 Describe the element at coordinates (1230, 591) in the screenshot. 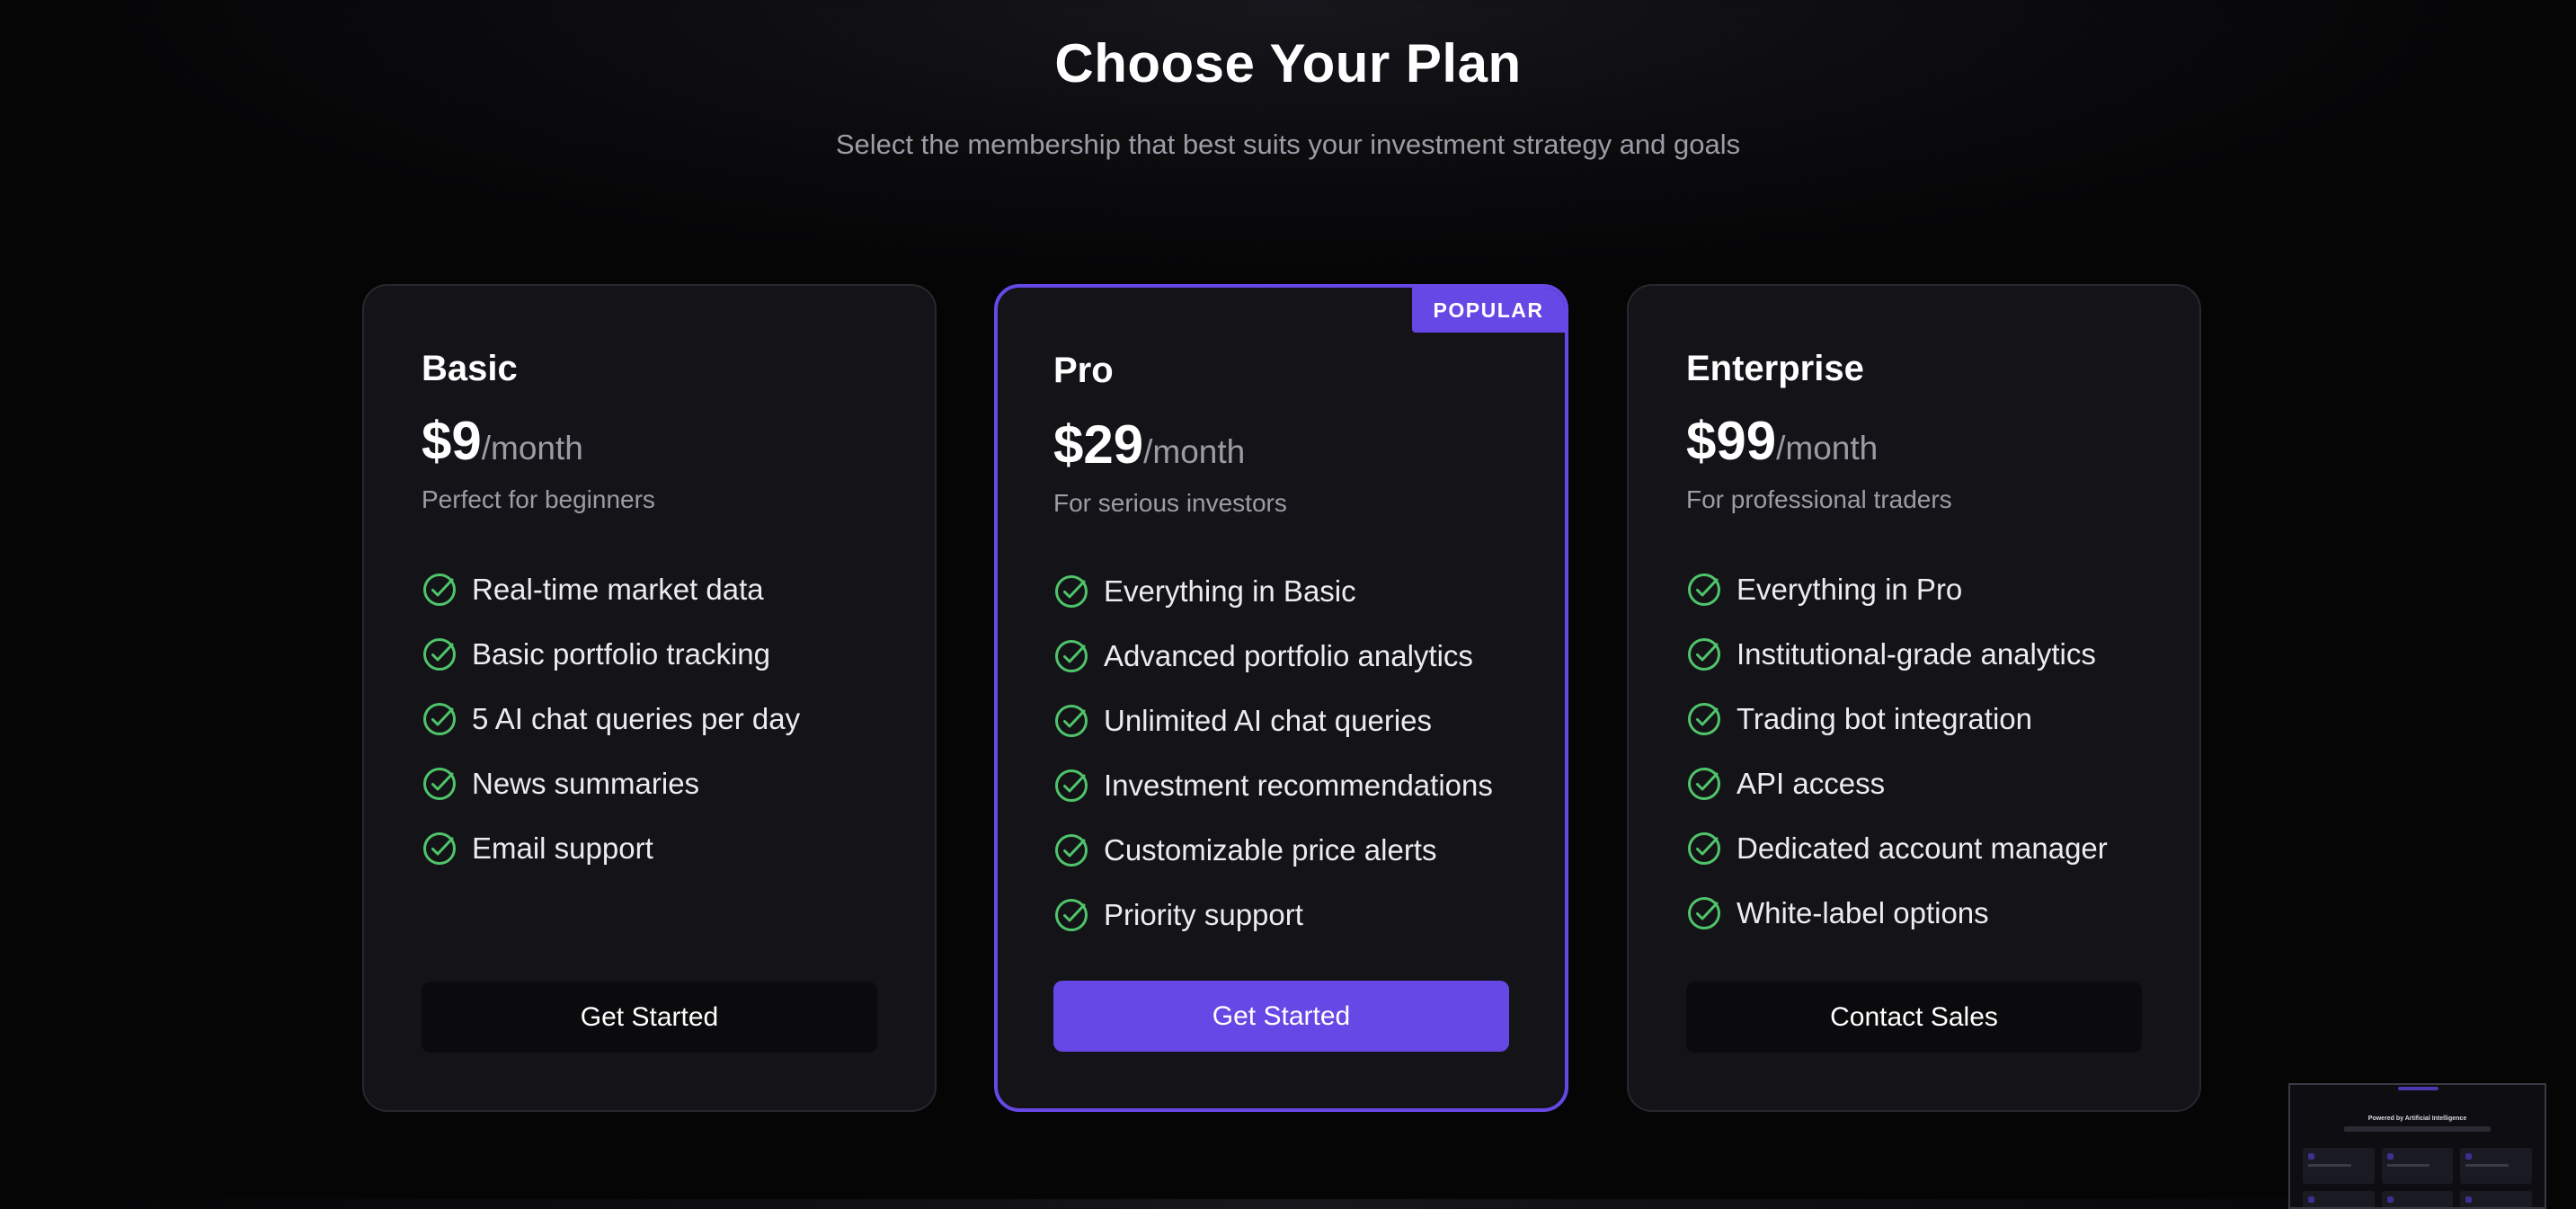

I see `feature-label: Everything in Basic` at that location.